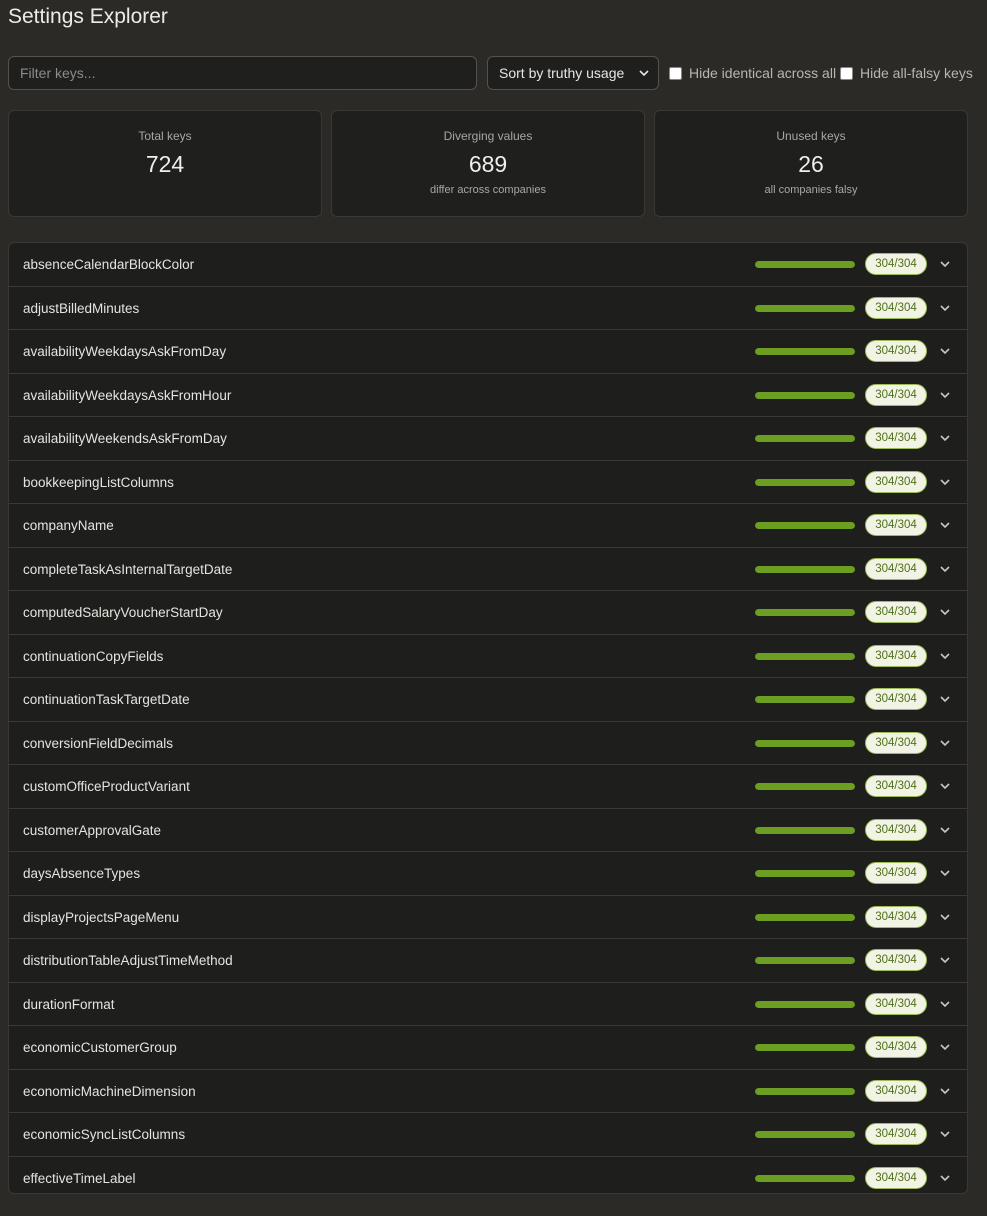 This screenshot has height=1216, width=987. What do you see at coordinates (846, 73) in the screenshot?
I see `hide-falsy-checkbox` at bounding box center [846, 73].